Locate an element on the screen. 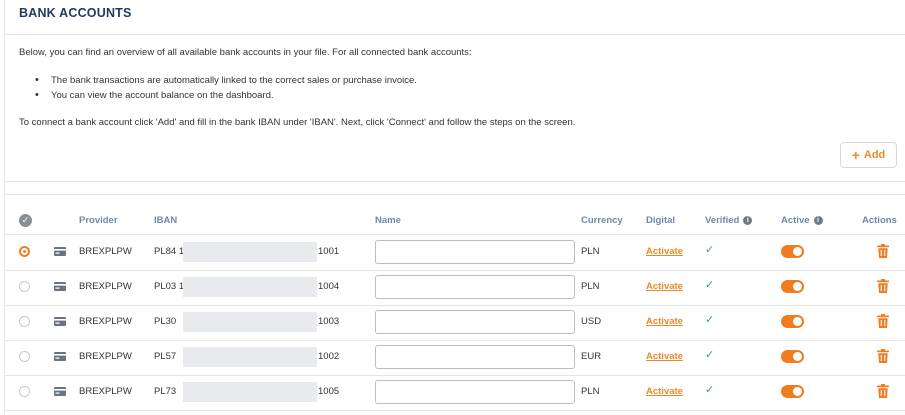 This screenshot has width=905, height=415. page-title: BANK ACCOUNTS is located at coordinates (75, 13).